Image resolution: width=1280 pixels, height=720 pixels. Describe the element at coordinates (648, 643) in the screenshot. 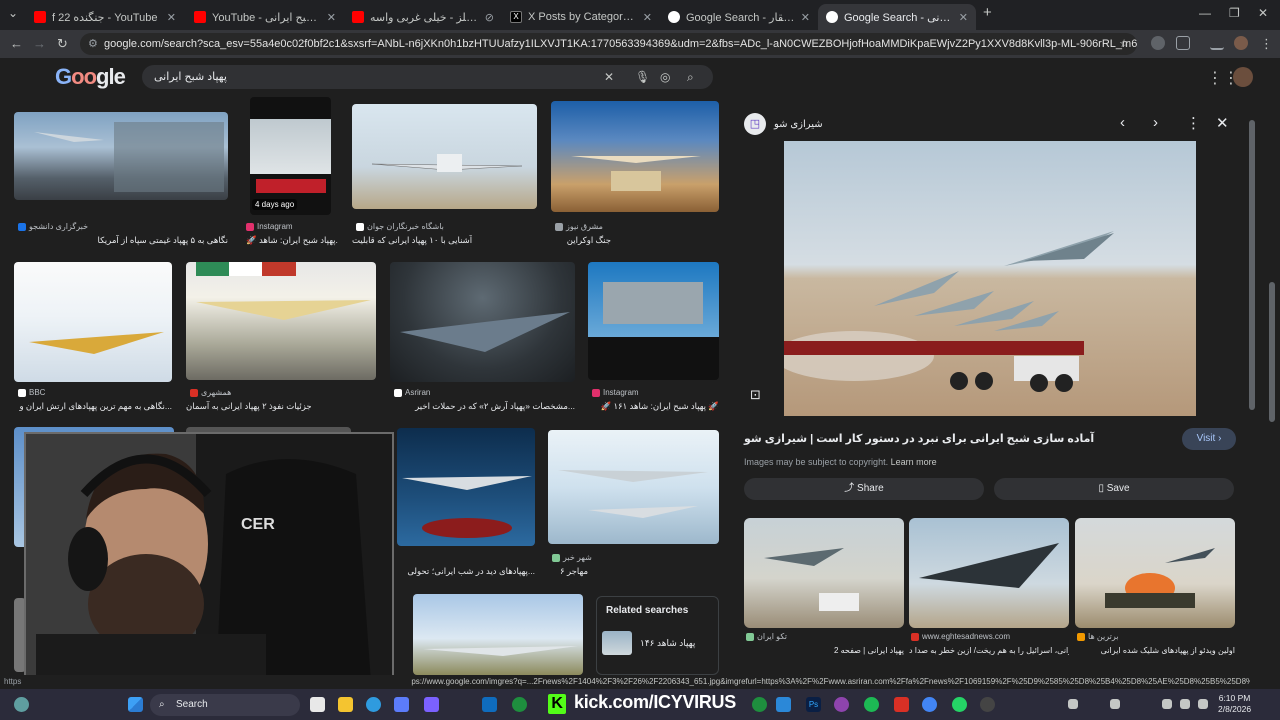

I see `related-search-item: پهپاد شاهد ۱۴۶` at that location.